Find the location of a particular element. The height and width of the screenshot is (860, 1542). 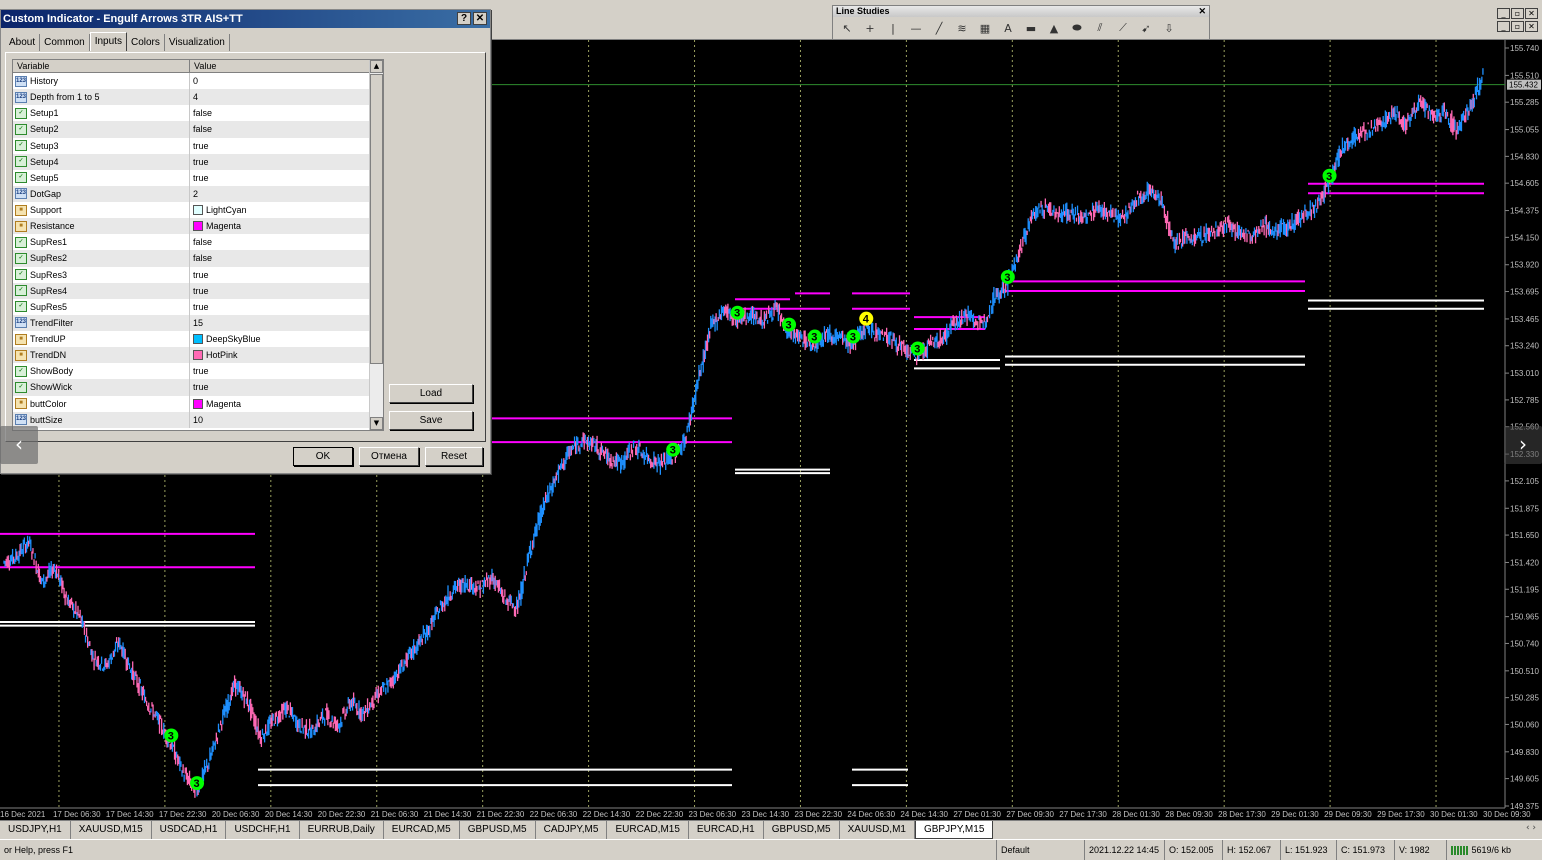

table-row: ■ TrendUP DeepSkyBlue is located at coordinates (191, 339).